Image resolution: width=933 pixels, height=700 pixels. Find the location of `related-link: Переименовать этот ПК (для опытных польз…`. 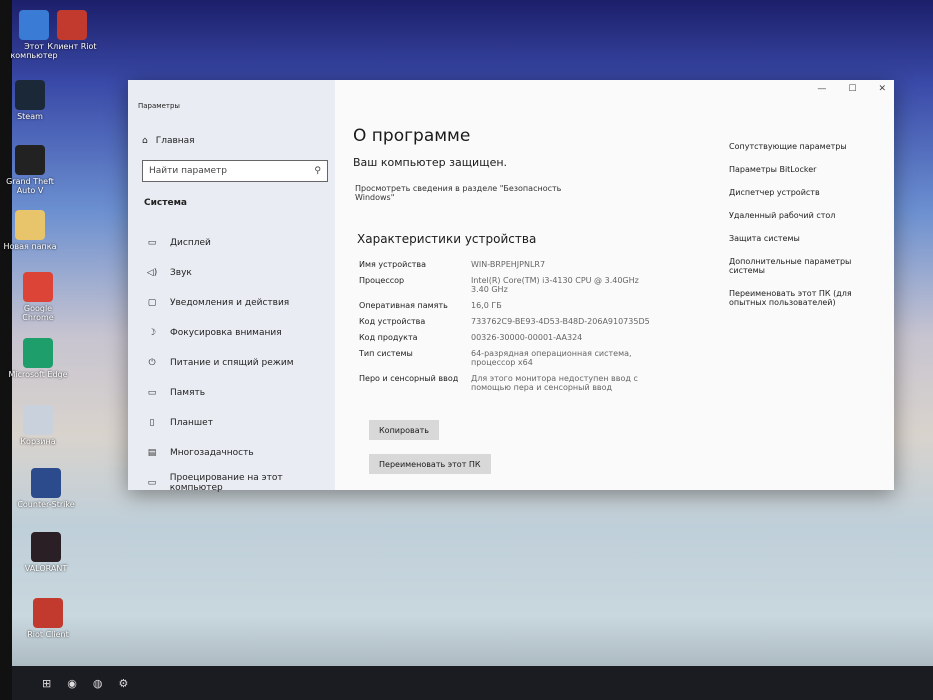

related-link: Переименовать этот ПК (для опытных польз… is located at coordinates (794, 298).